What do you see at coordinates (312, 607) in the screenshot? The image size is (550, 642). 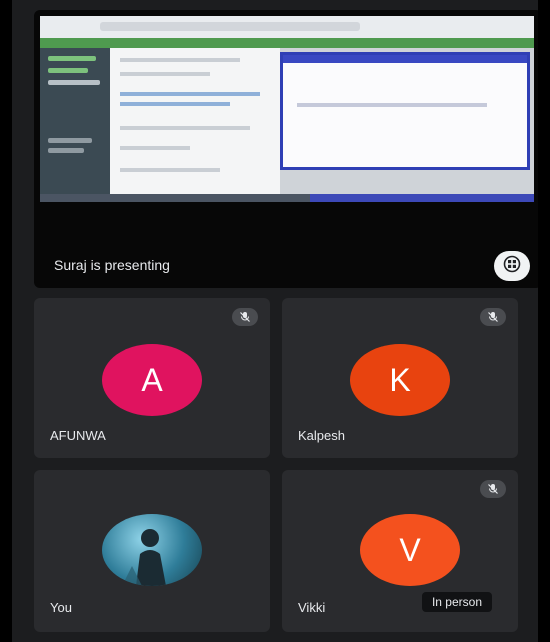 I see `participant-name: Vikki` at bounding box center [312, 607].